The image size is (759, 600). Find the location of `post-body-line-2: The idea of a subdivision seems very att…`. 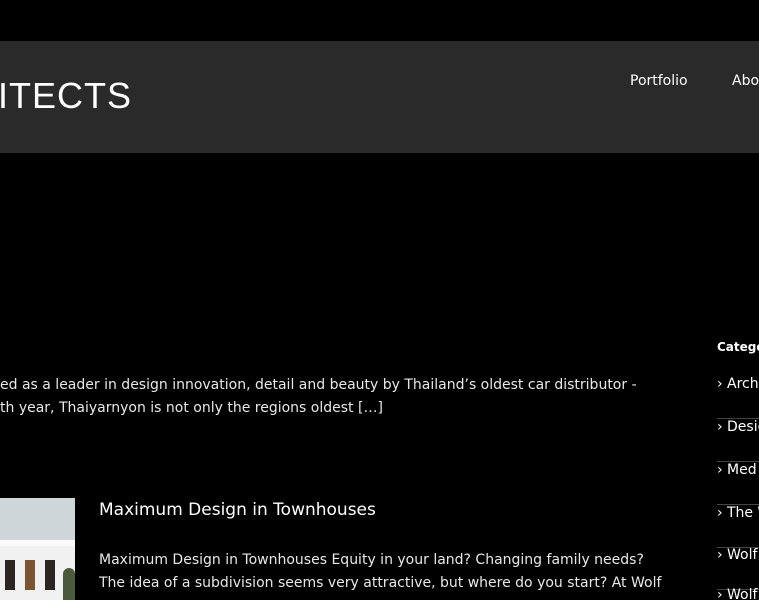

post-body-line-2: The idea of a subdivision seems very att… is located at coordinates (380, 583).